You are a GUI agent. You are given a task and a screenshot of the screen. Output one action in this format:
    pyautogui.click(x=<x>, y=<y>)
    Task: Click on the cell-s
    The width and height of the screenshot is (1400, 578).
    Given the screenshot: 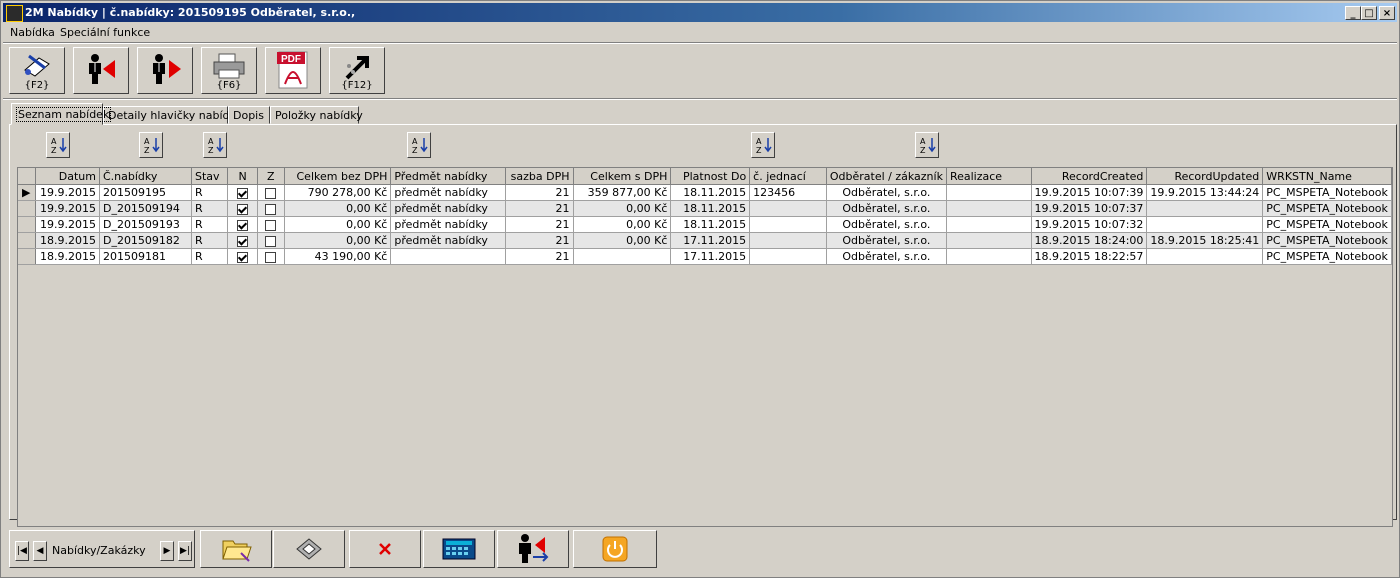 What is the action you would take?
    pyautogui.click(x=622, y=256)
    